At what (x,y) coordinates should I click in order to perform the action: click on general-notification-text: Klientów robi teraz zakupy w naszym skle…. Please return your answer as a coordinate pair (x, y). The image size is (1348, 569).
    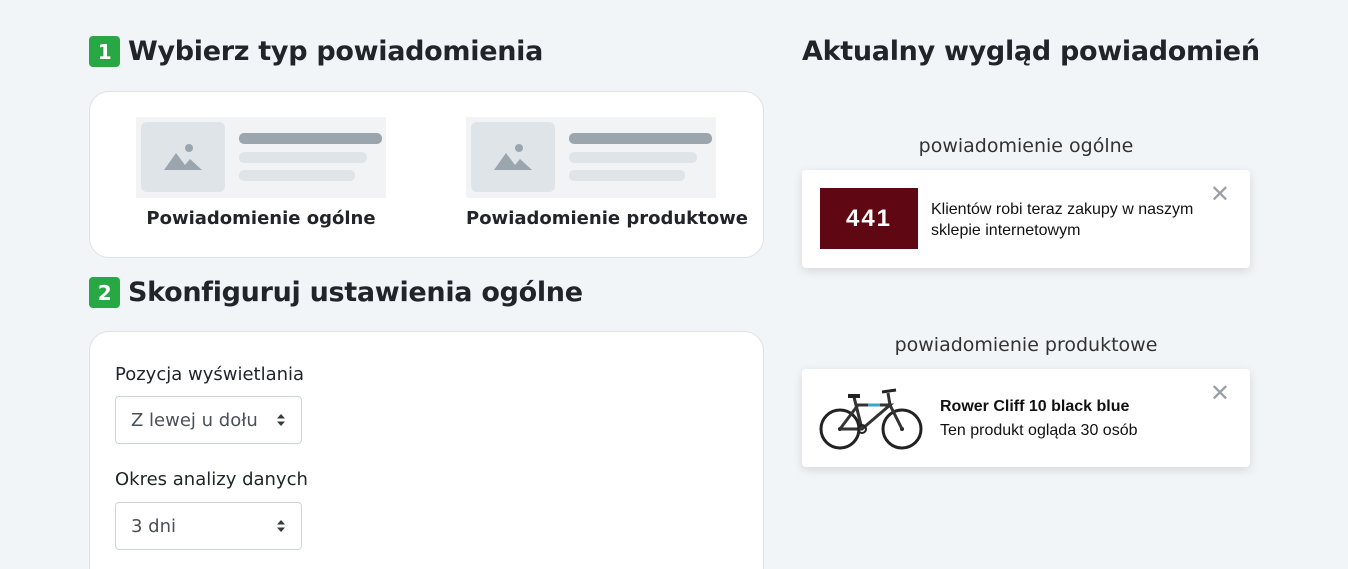
    Looking at the image, I should click on (1062, 220).